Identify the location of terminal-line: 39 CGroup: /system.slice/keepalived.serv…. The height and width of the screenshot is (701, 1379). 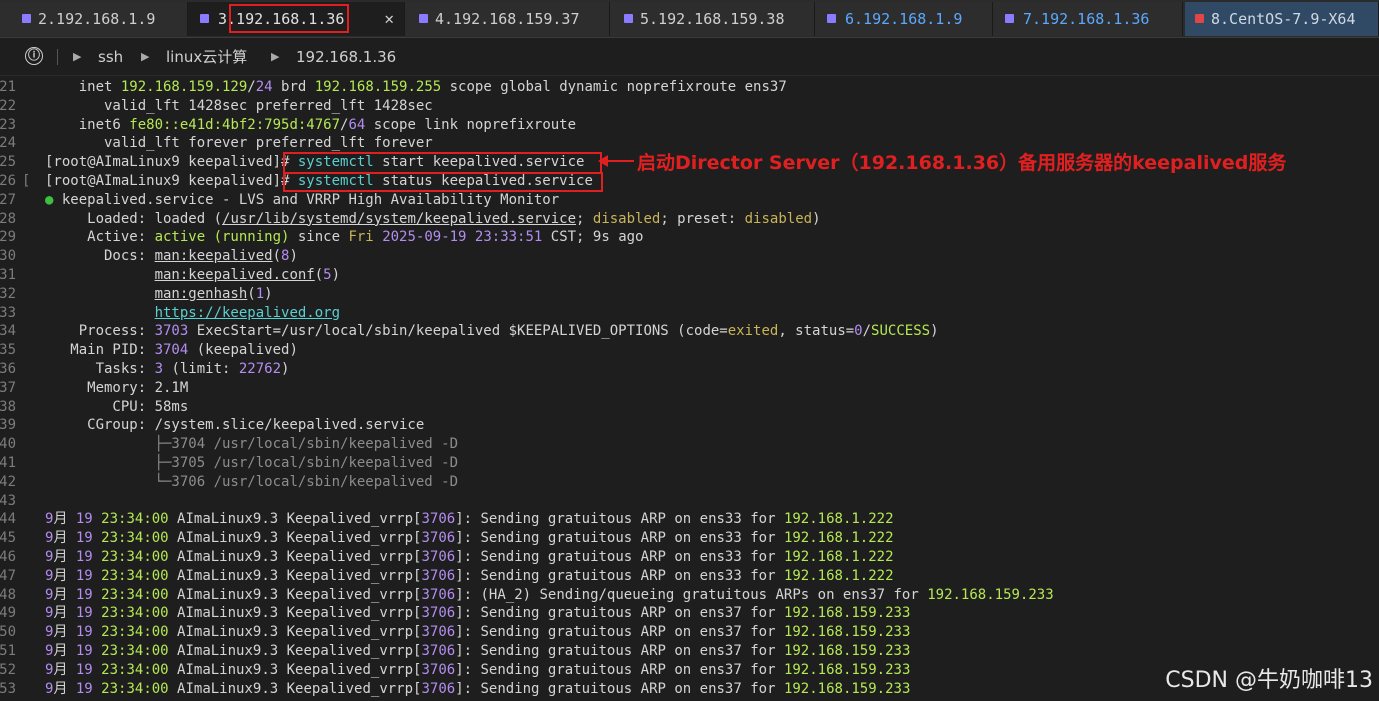
(689, 425).